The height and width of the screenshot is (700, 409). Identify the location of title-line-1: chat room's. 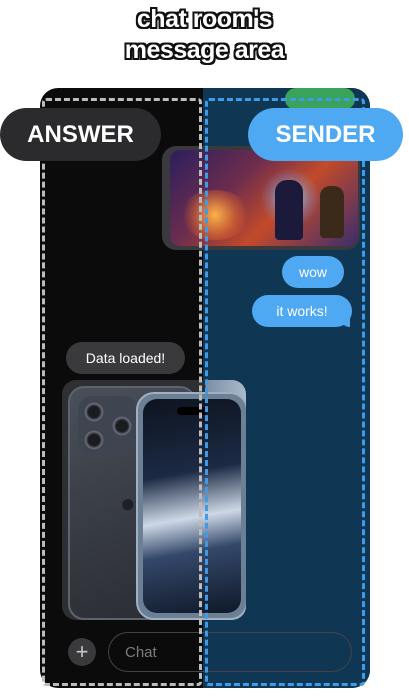
(204, 19).